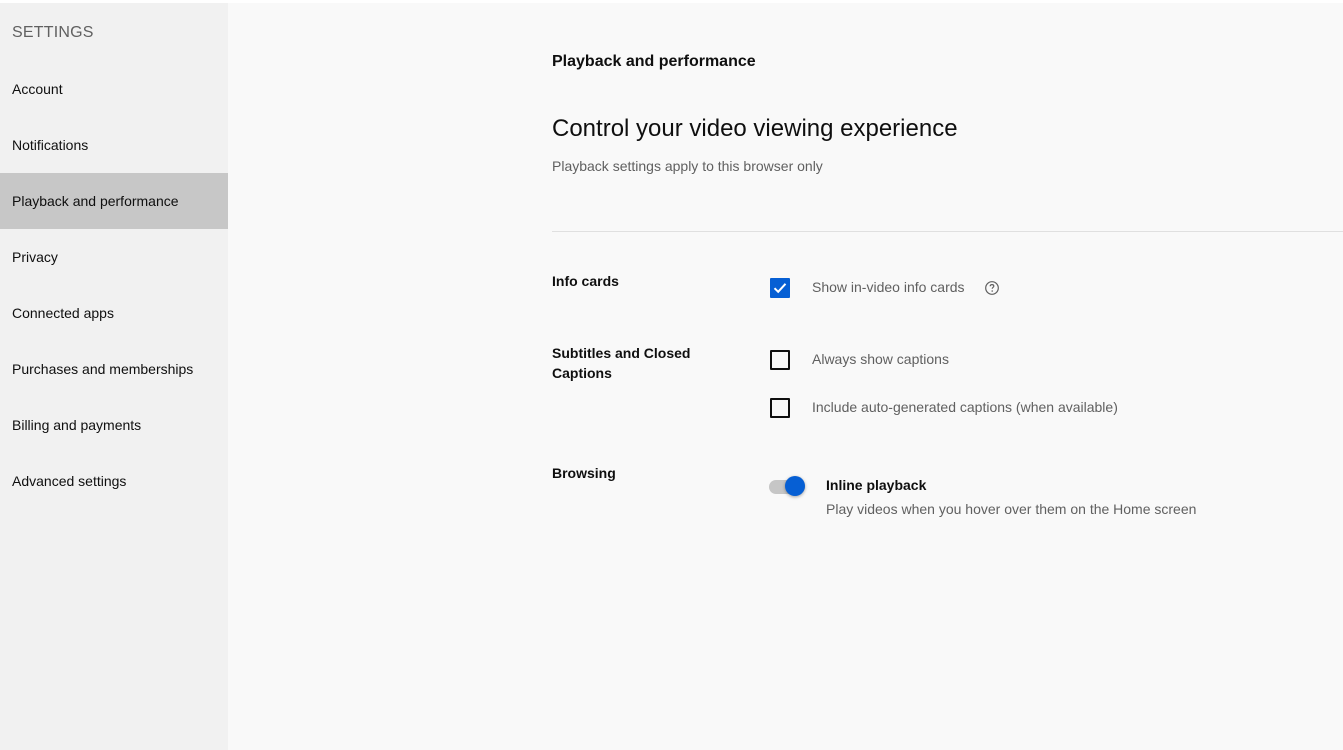  What do you see at coordinates (795, 486) in the screenshot?
I see `toggle-knob` at bounding box center [795, 486].